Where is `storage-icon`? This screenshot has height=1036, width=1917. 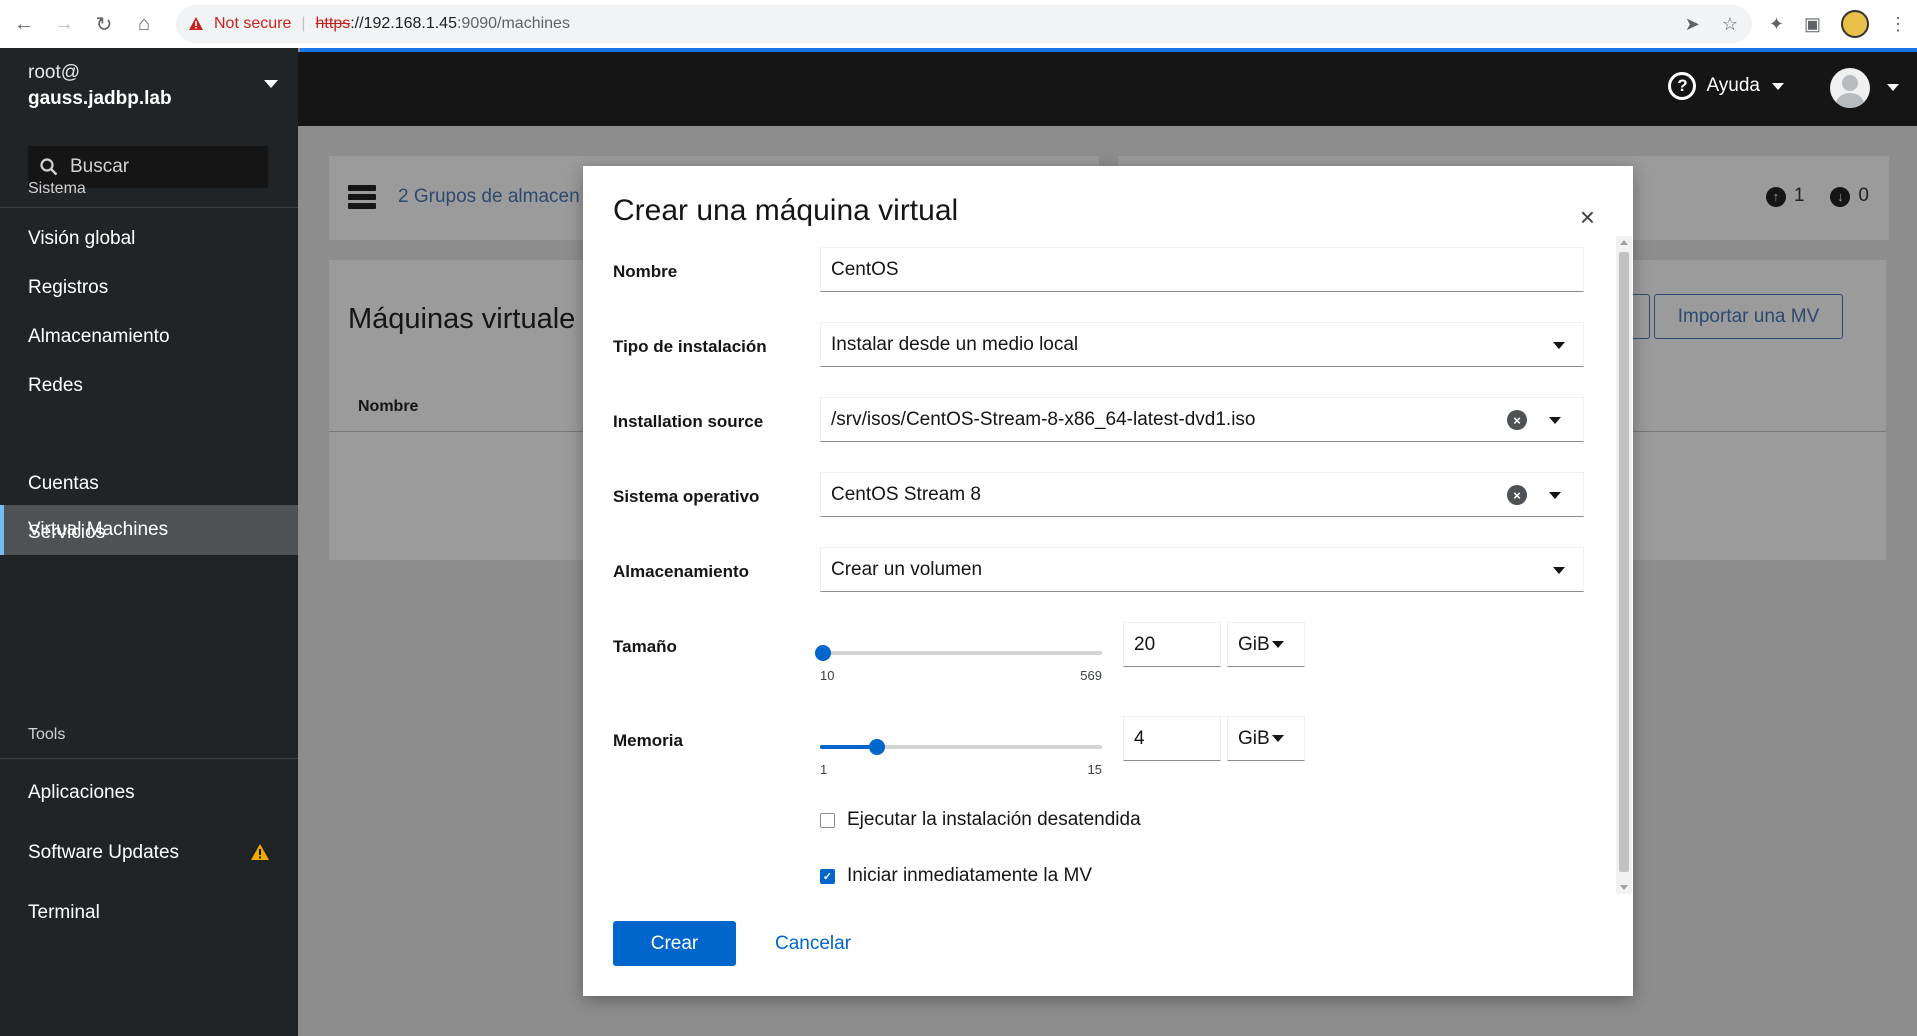 storage-icon is located at coordinates (362, 198).